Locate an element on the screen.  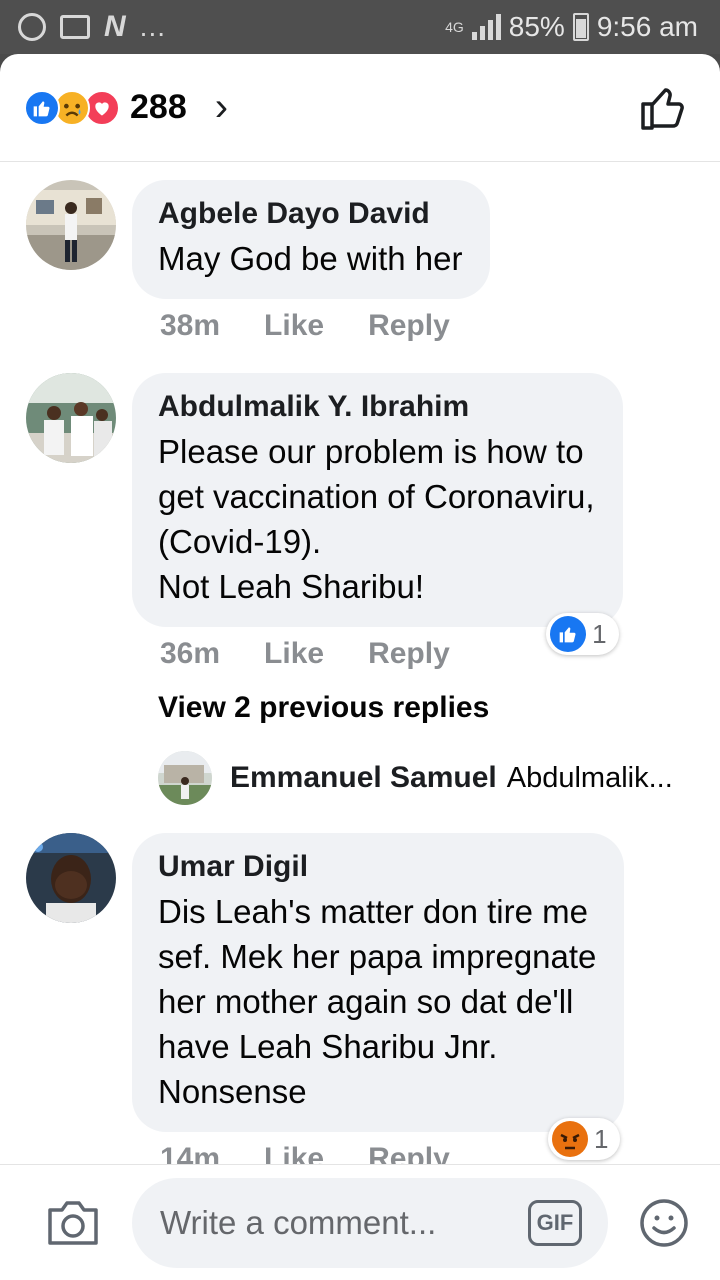
network-type: 4G is located at coordinates (454, 27).